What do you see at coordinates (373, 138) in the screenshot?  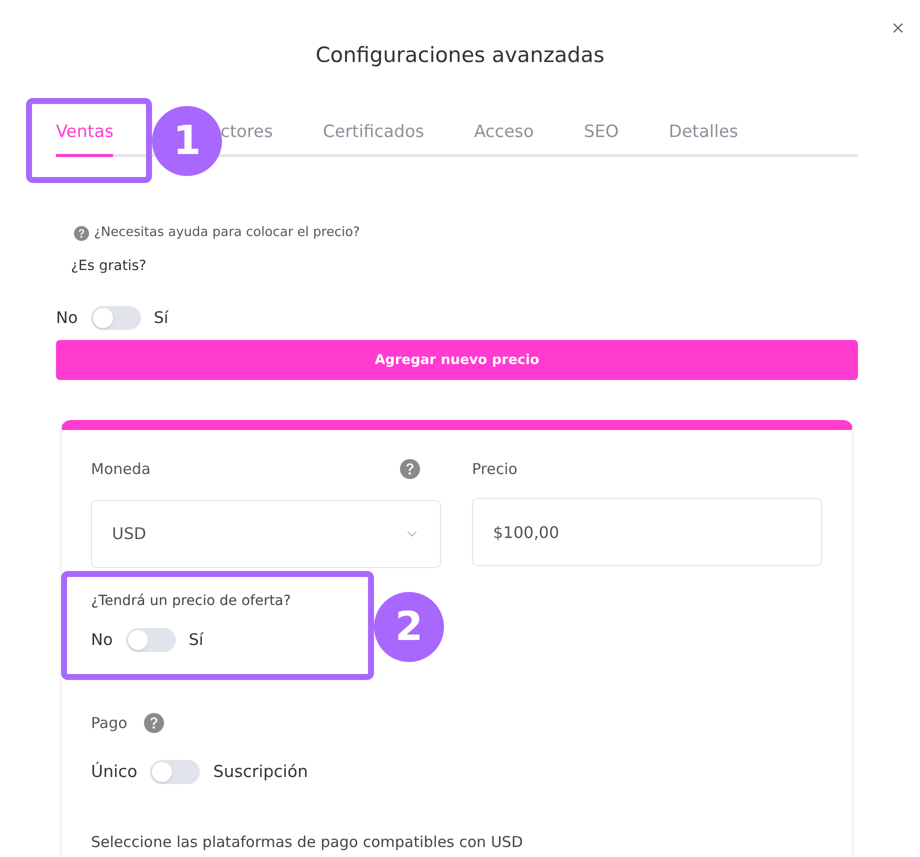 I see `tab: Certificados` at bounding box center [373, 138].